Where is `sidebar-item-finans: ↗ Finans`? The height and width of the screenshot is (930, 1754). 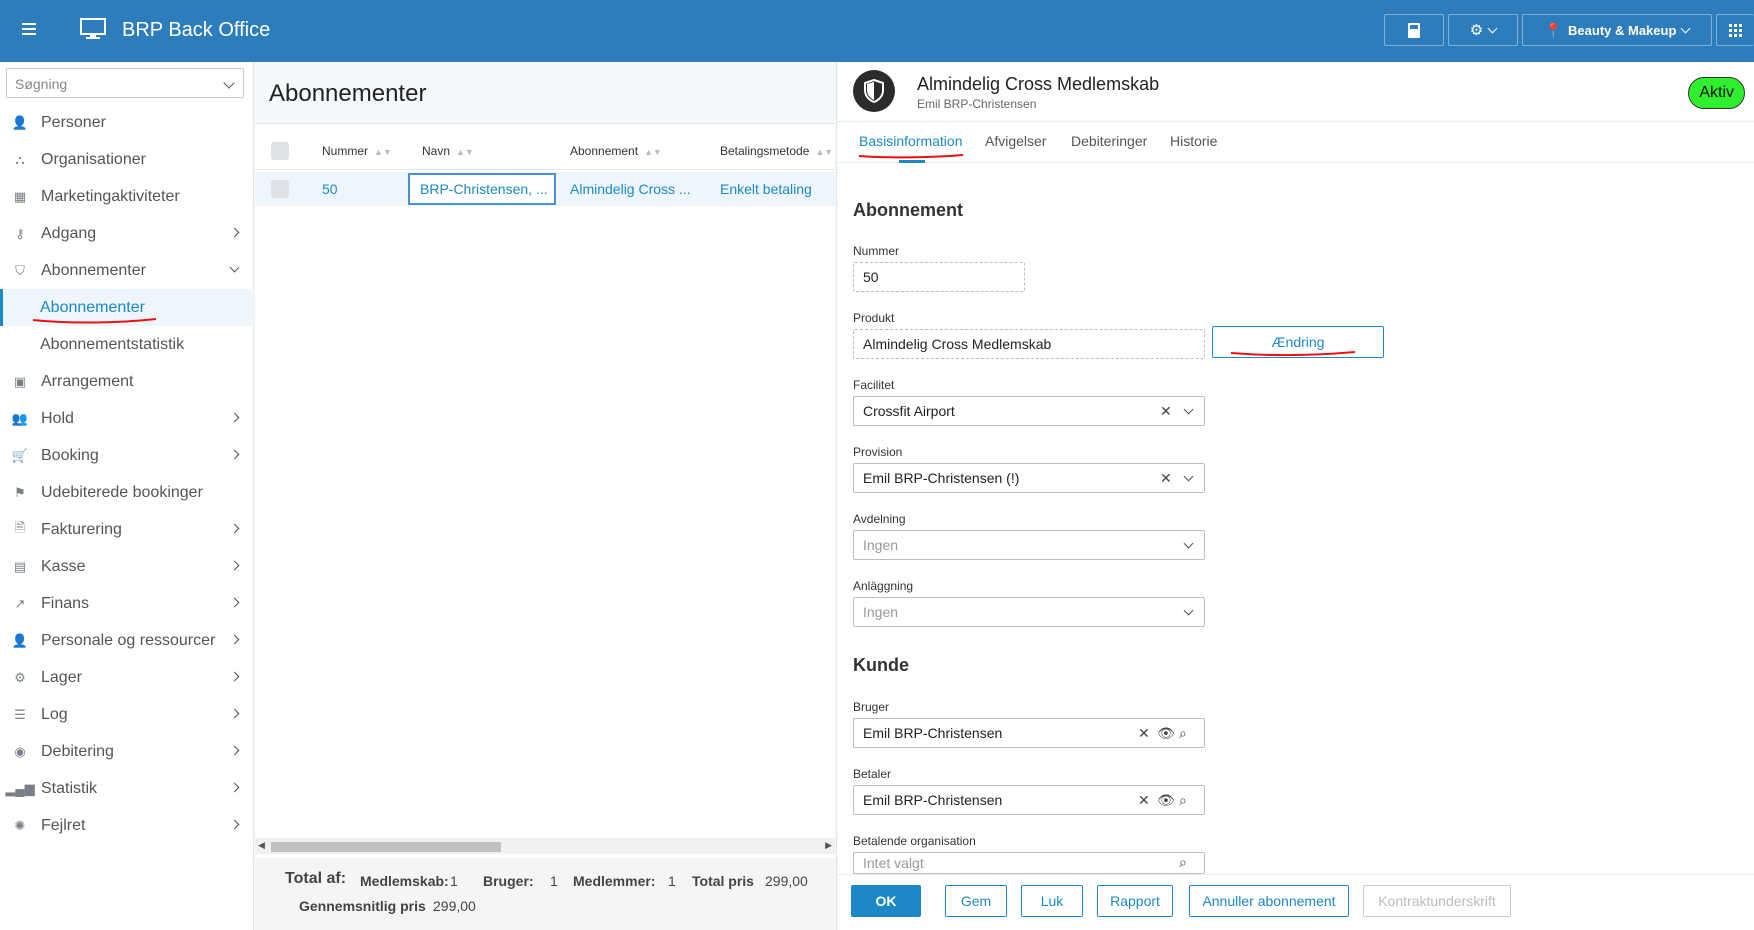 sidebar-item-finans: ↗ Finans is located at coordinates (127, 603).